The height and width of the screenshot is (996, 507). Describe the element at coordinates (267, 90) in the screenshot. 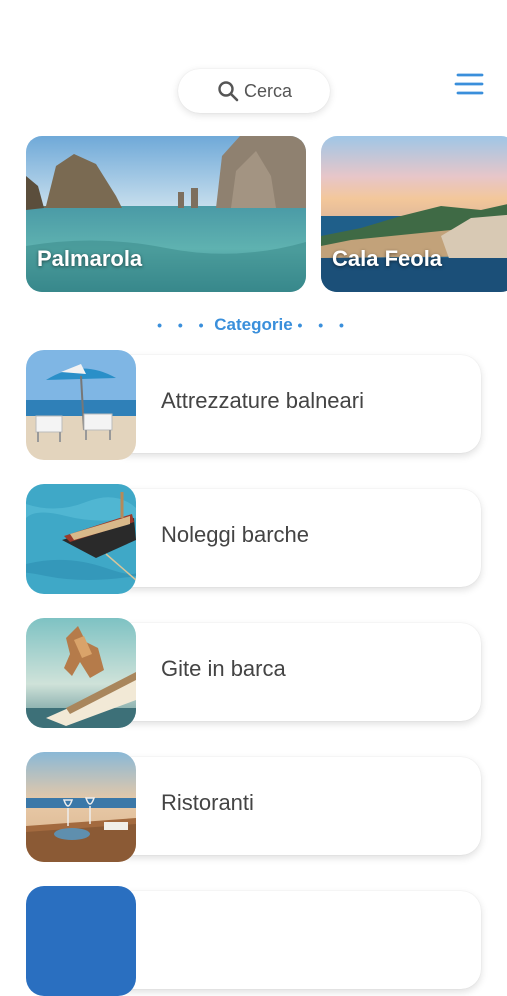

I see `search-label: Cerca` at that location.